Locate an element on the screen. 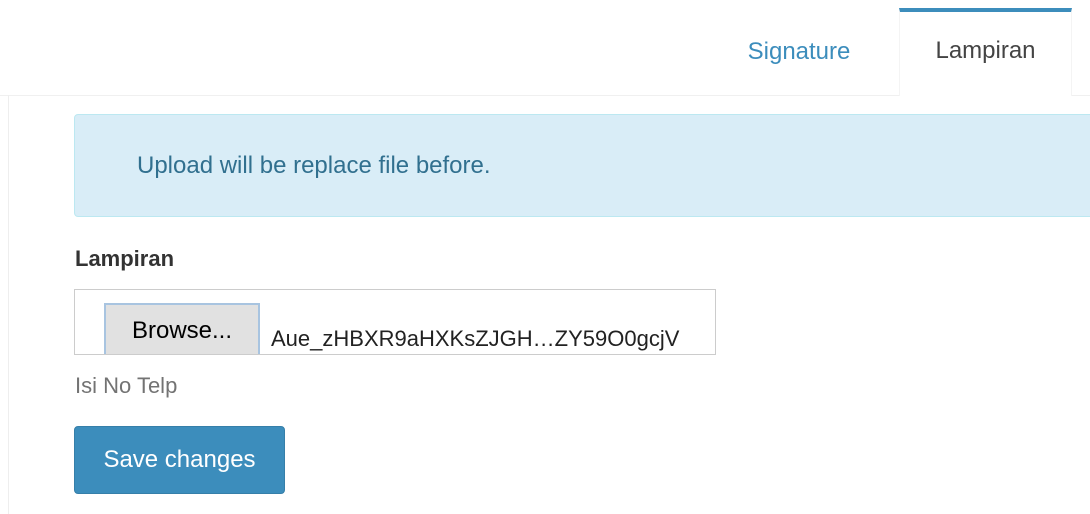 Image resolution: width=1090 pixels, height=514 pixels. lampiran-field-label: Lampiran is located at coordinates (125, 258).